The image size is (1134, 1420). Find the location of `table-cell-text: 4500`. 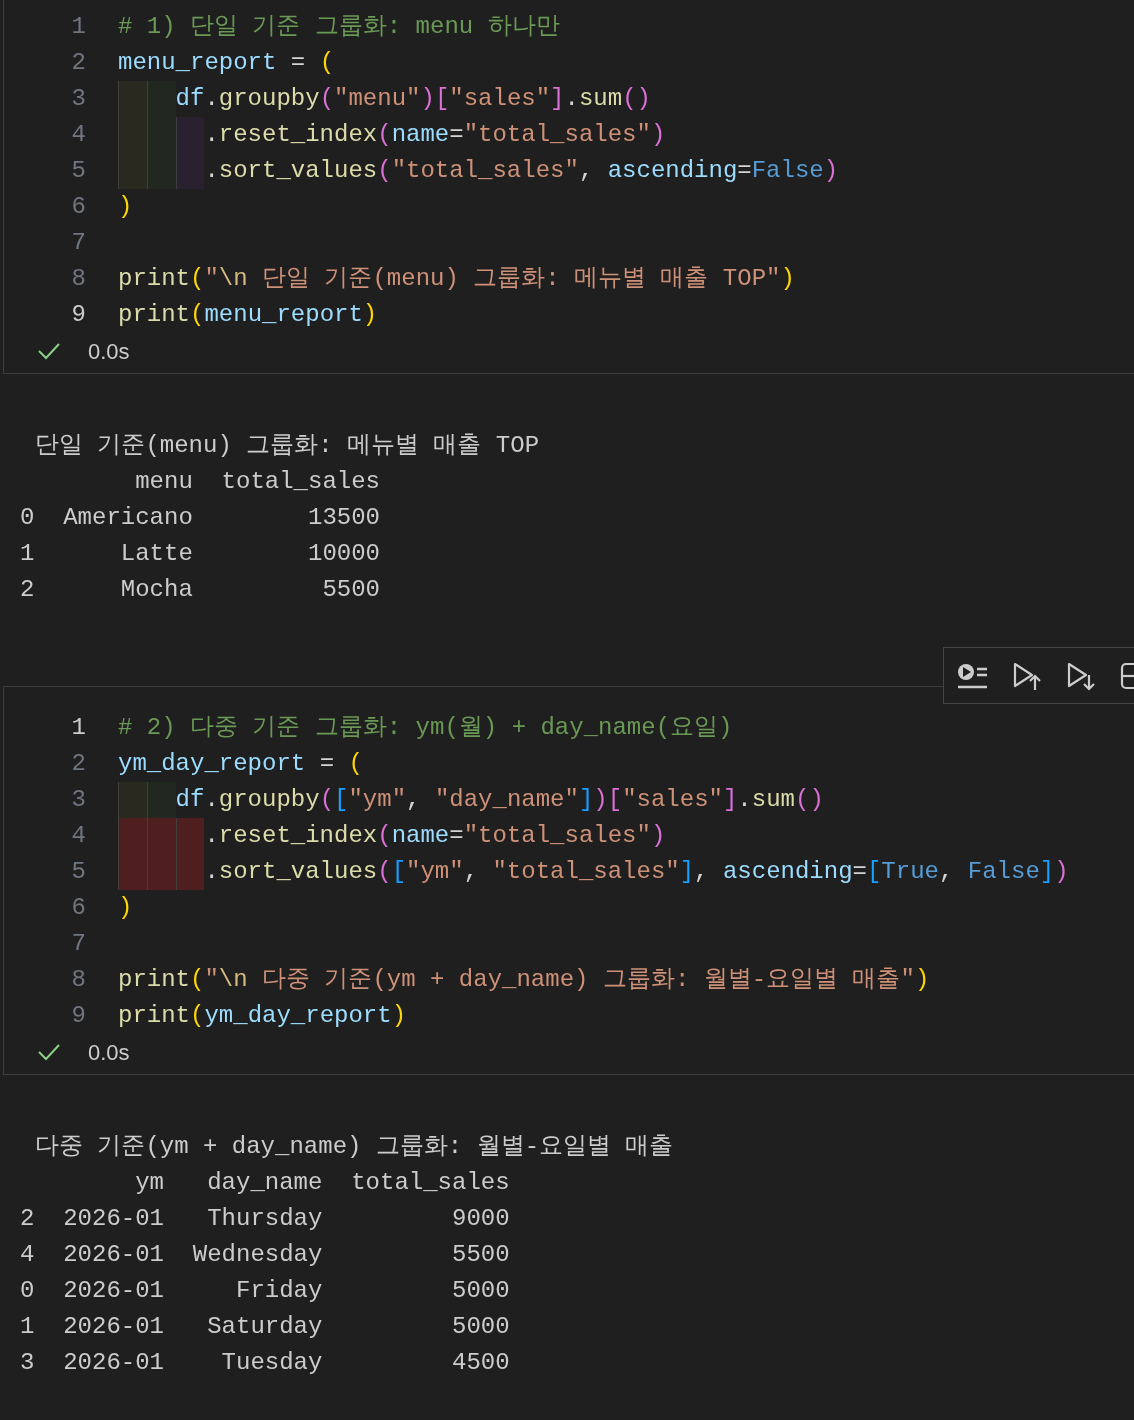

table-cell-text: 4500 is located at coordinates (480, 1363).